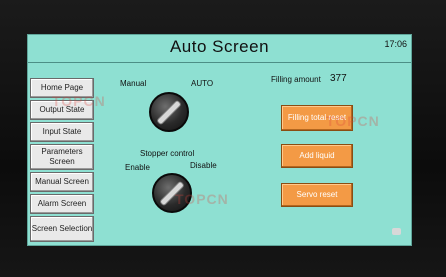 Image resolution: width=446 pixels, height=277 pixels. What do you see at coordinates (133, 83) in the screenshot?
I see `mode-manual-label: Manual` at bounding box center [133, 83].